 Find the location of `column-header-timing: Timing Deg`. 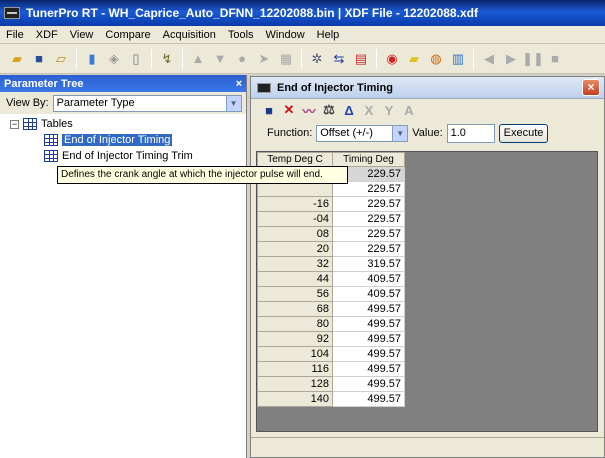

column-header-timing: Timing Deg is located at coordinates (368, 159).